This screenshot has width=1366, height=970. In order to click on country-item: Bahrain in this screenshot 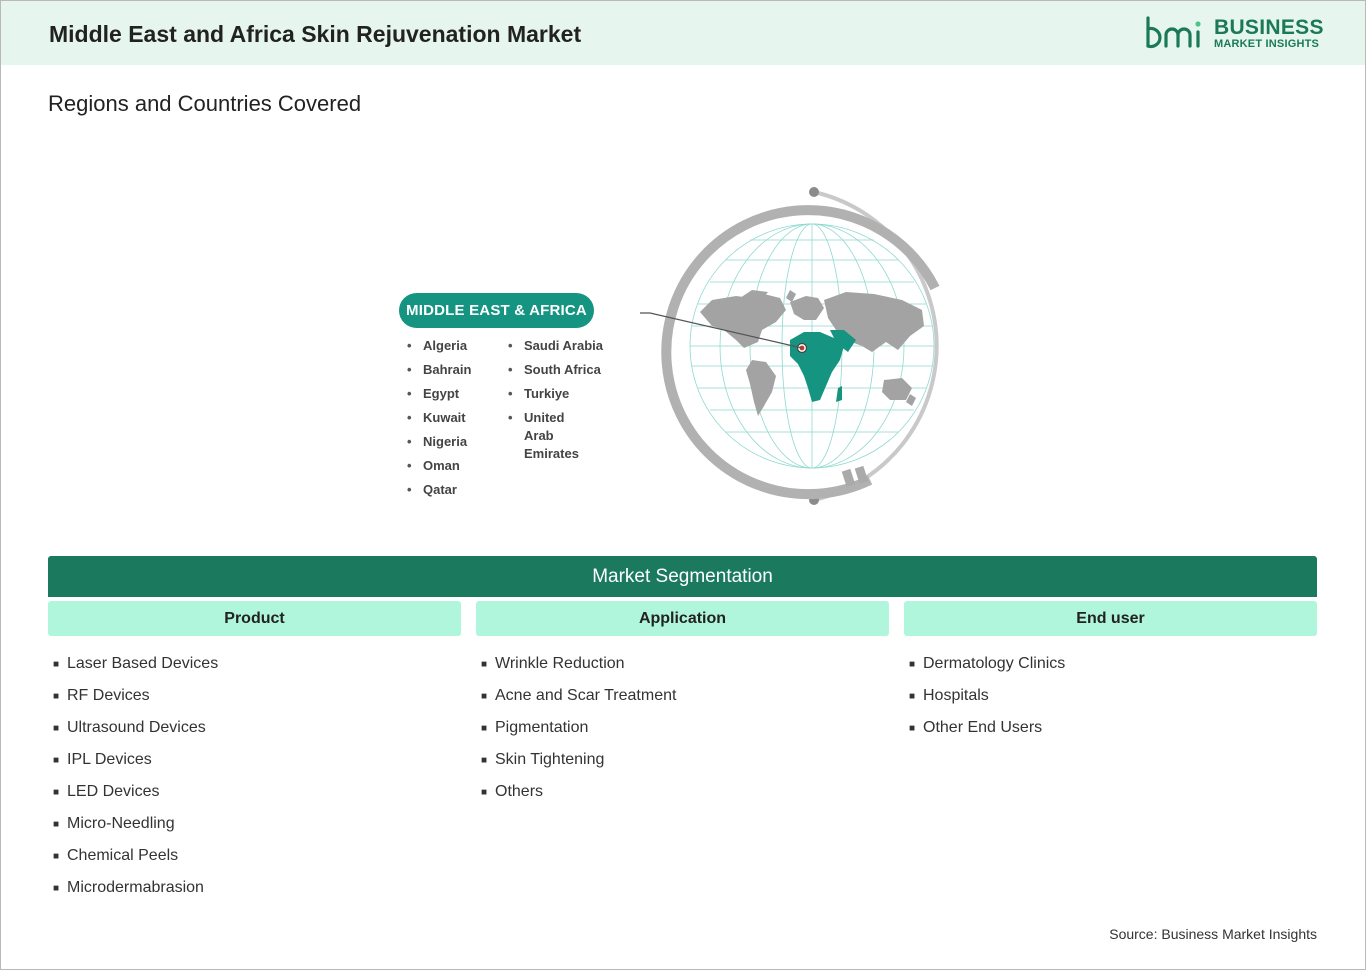, I will do `click(446, 370)`.